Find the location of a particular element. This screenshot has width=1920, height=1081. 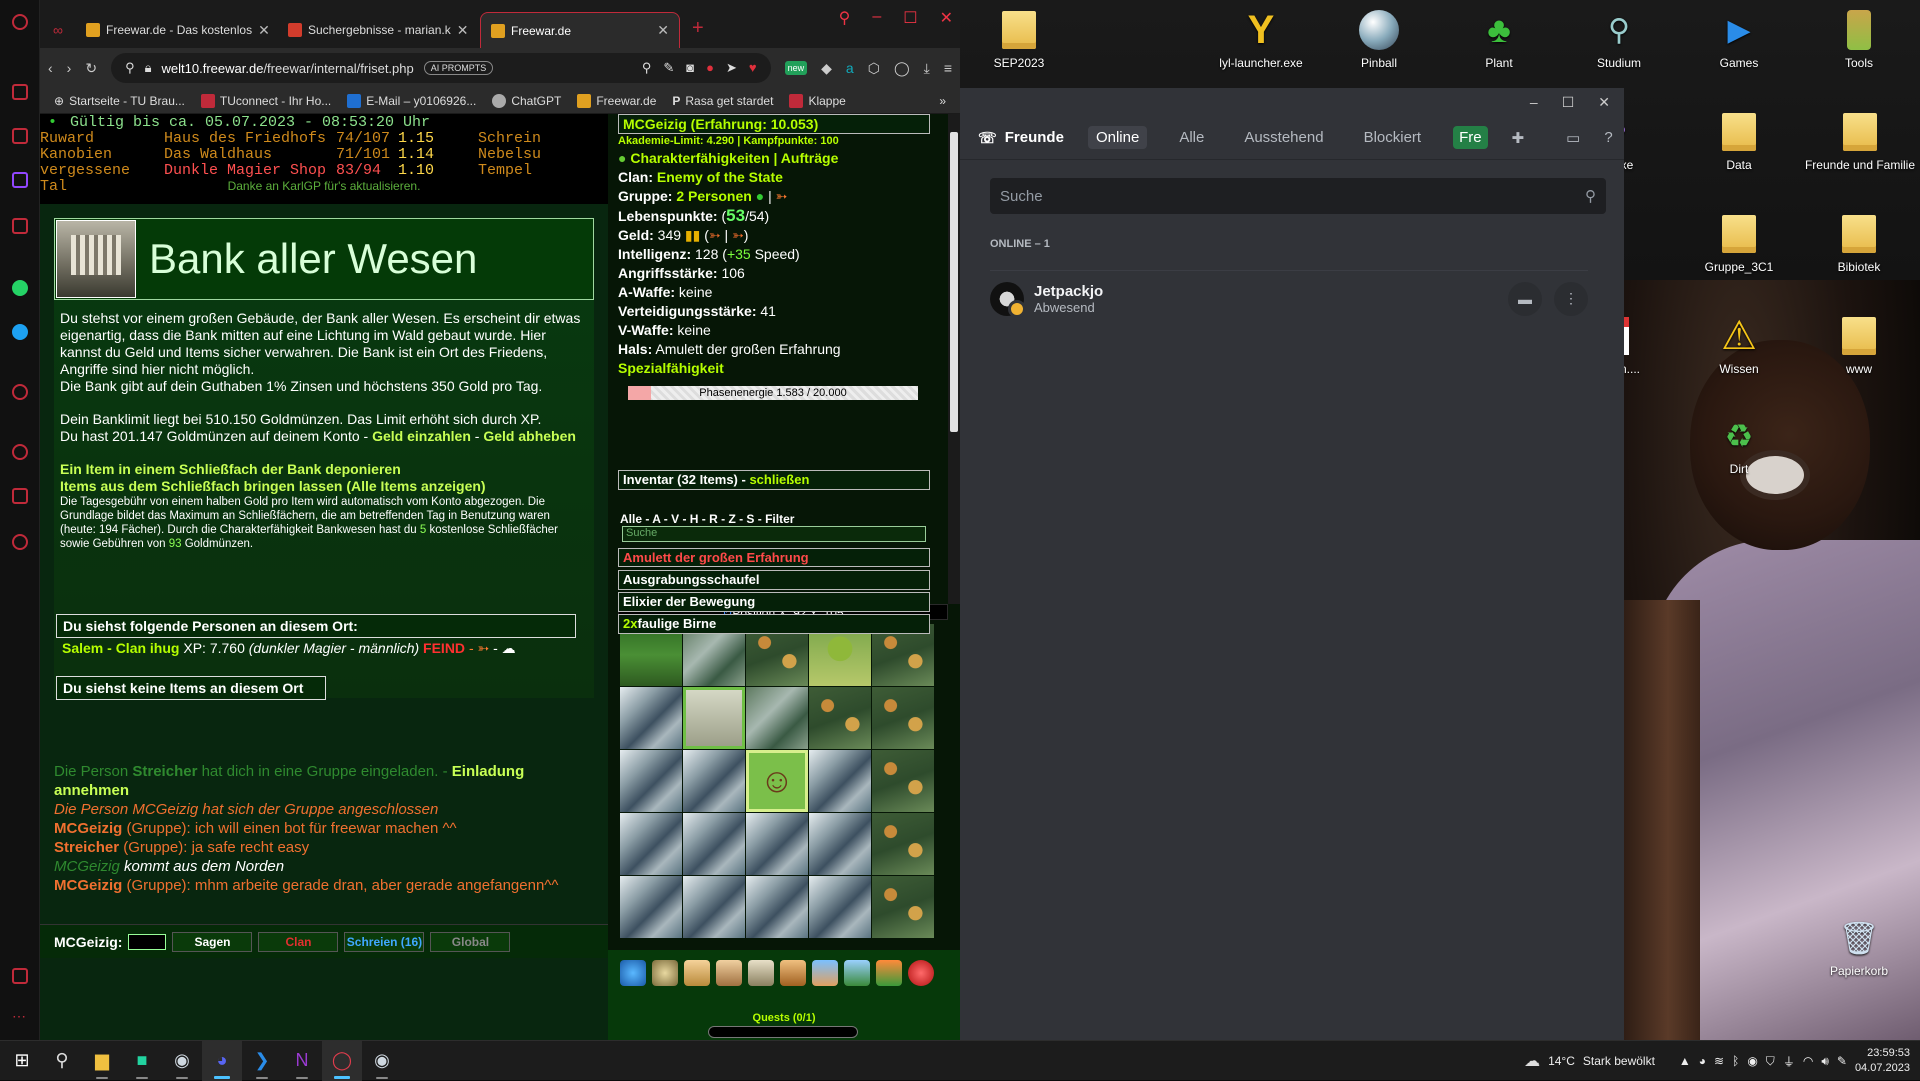

desktop-icon-sep2023: SEP2023 is located at coordinates (1019, 39).